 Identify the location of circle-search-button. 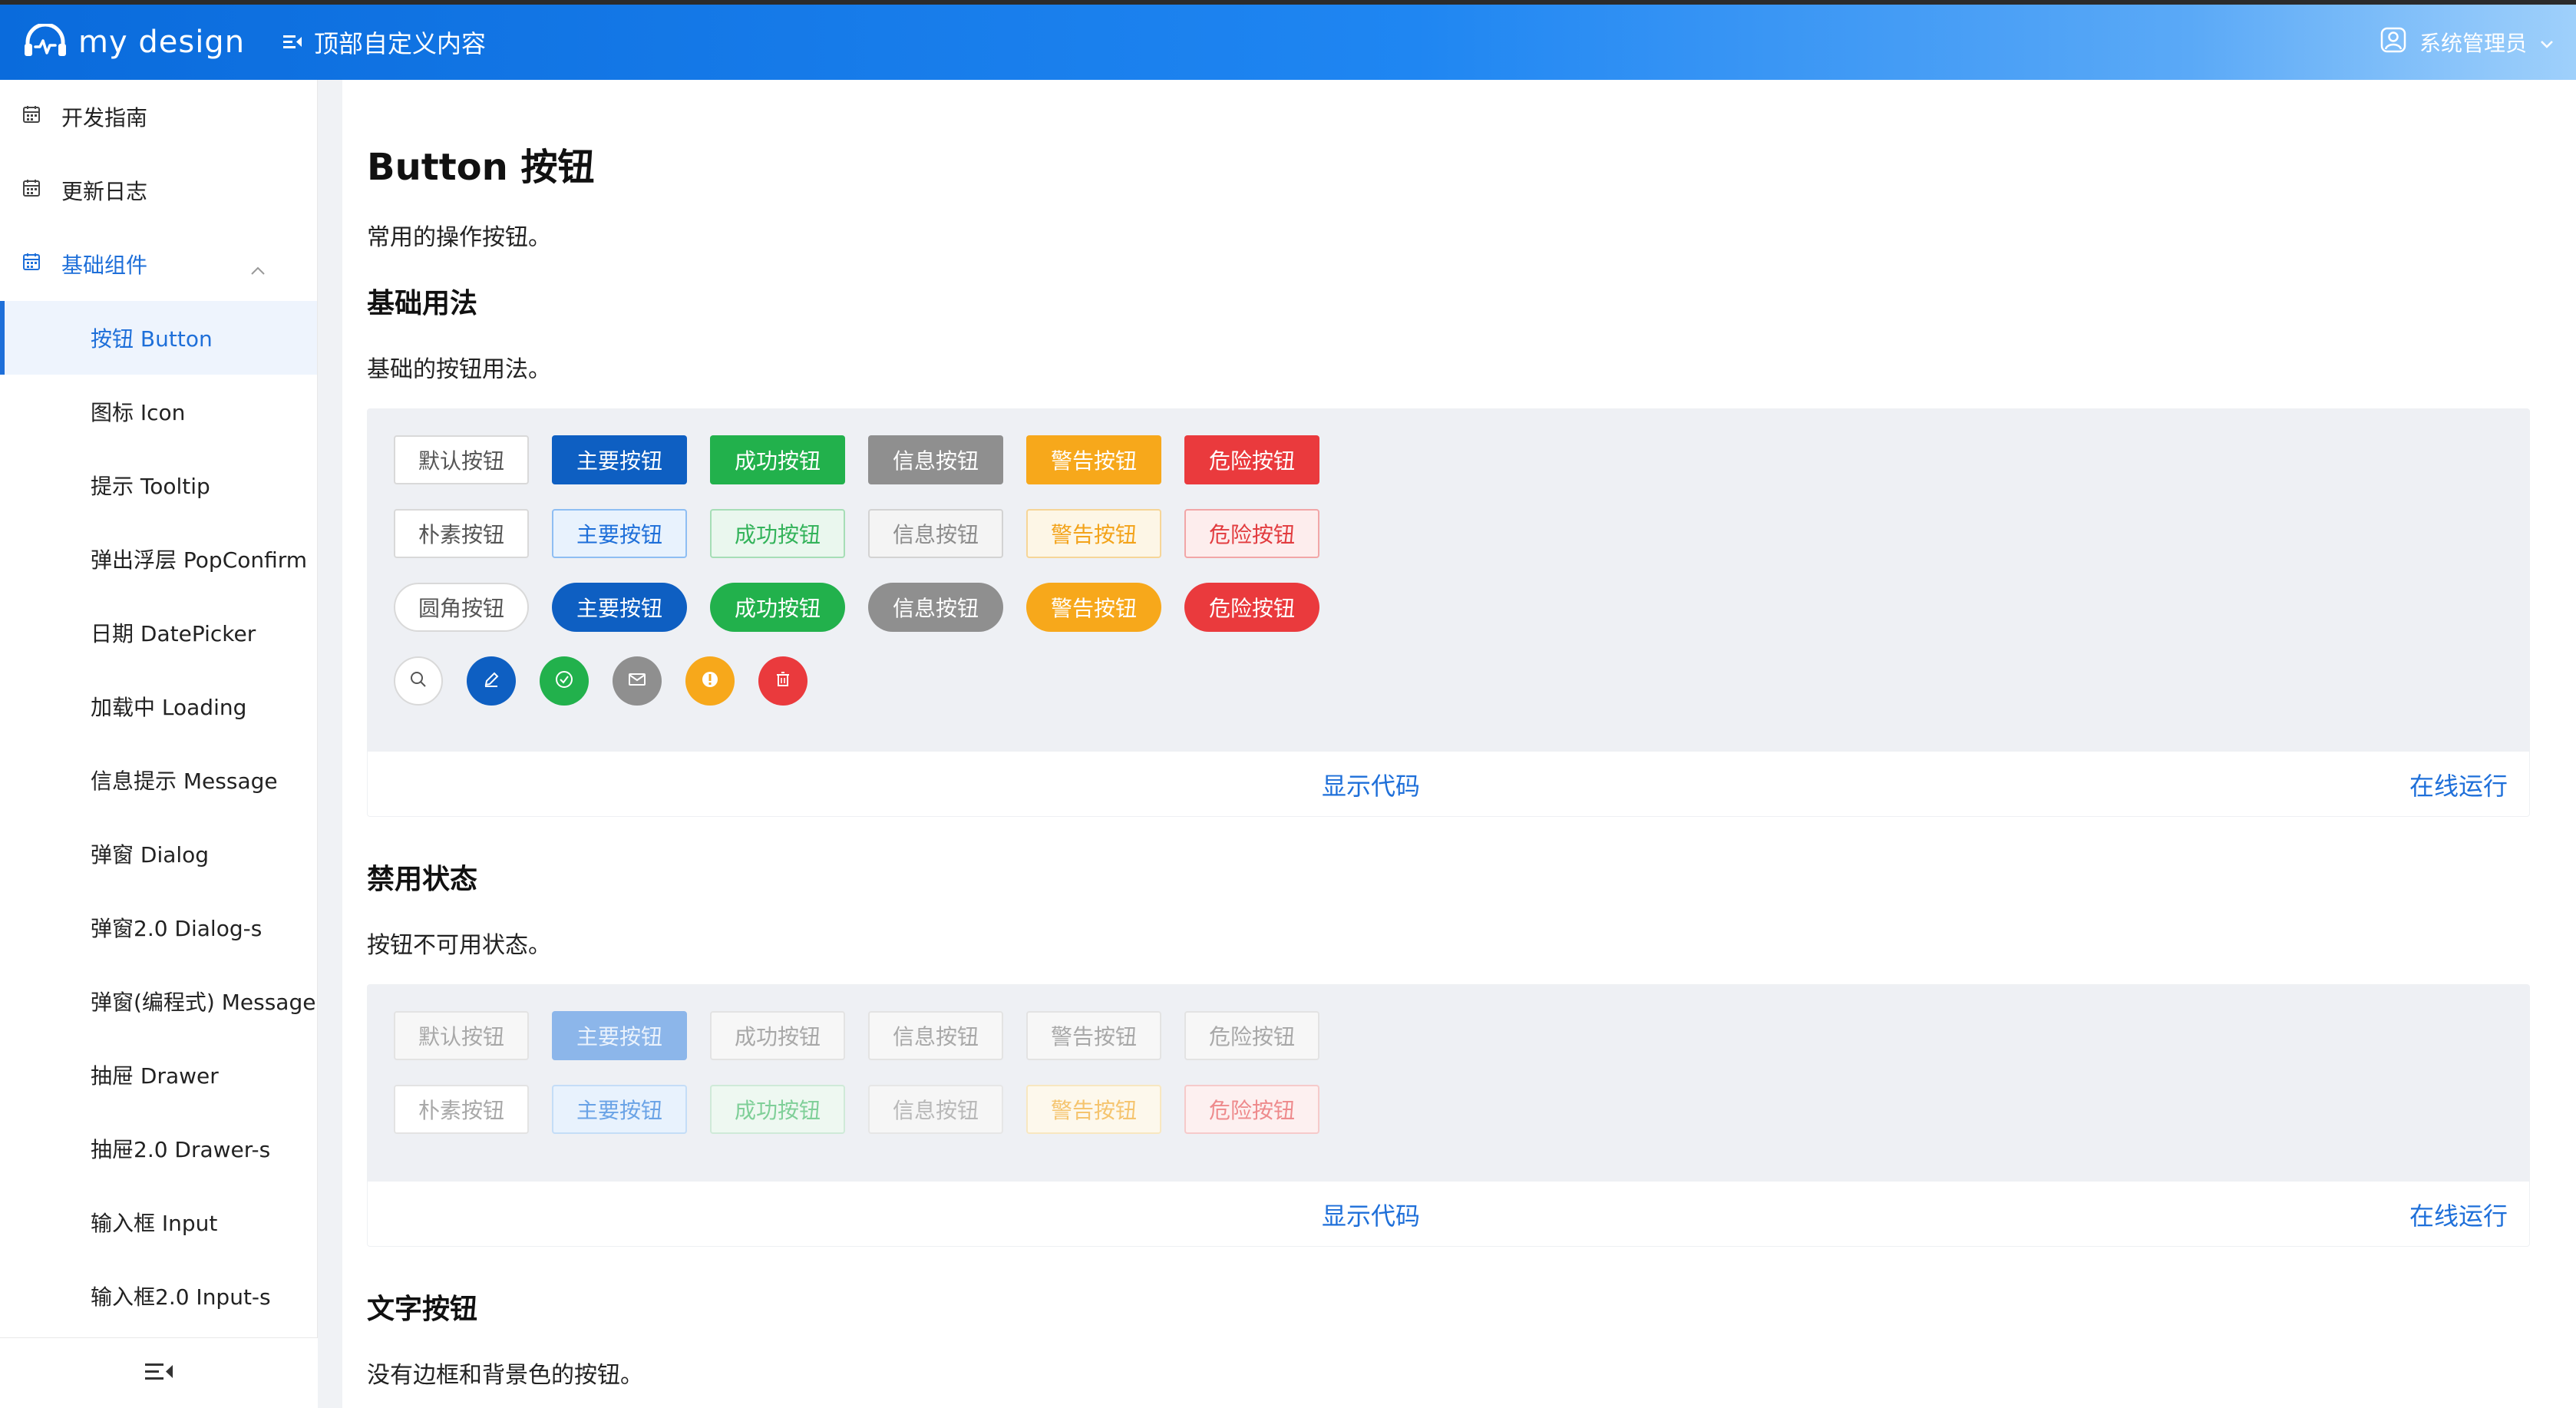
(418, 681).